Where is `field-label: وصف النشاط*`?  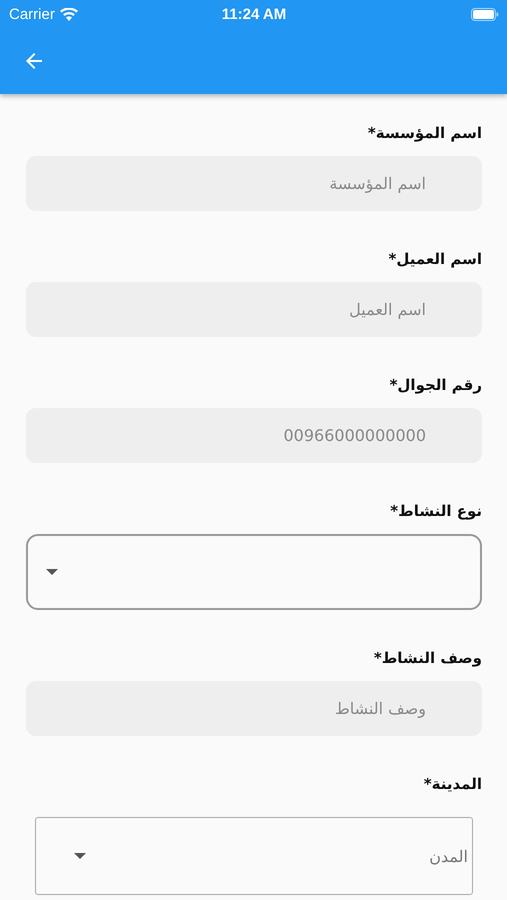
field-label: وصف النشاط* is located at coordinates (427, 658).